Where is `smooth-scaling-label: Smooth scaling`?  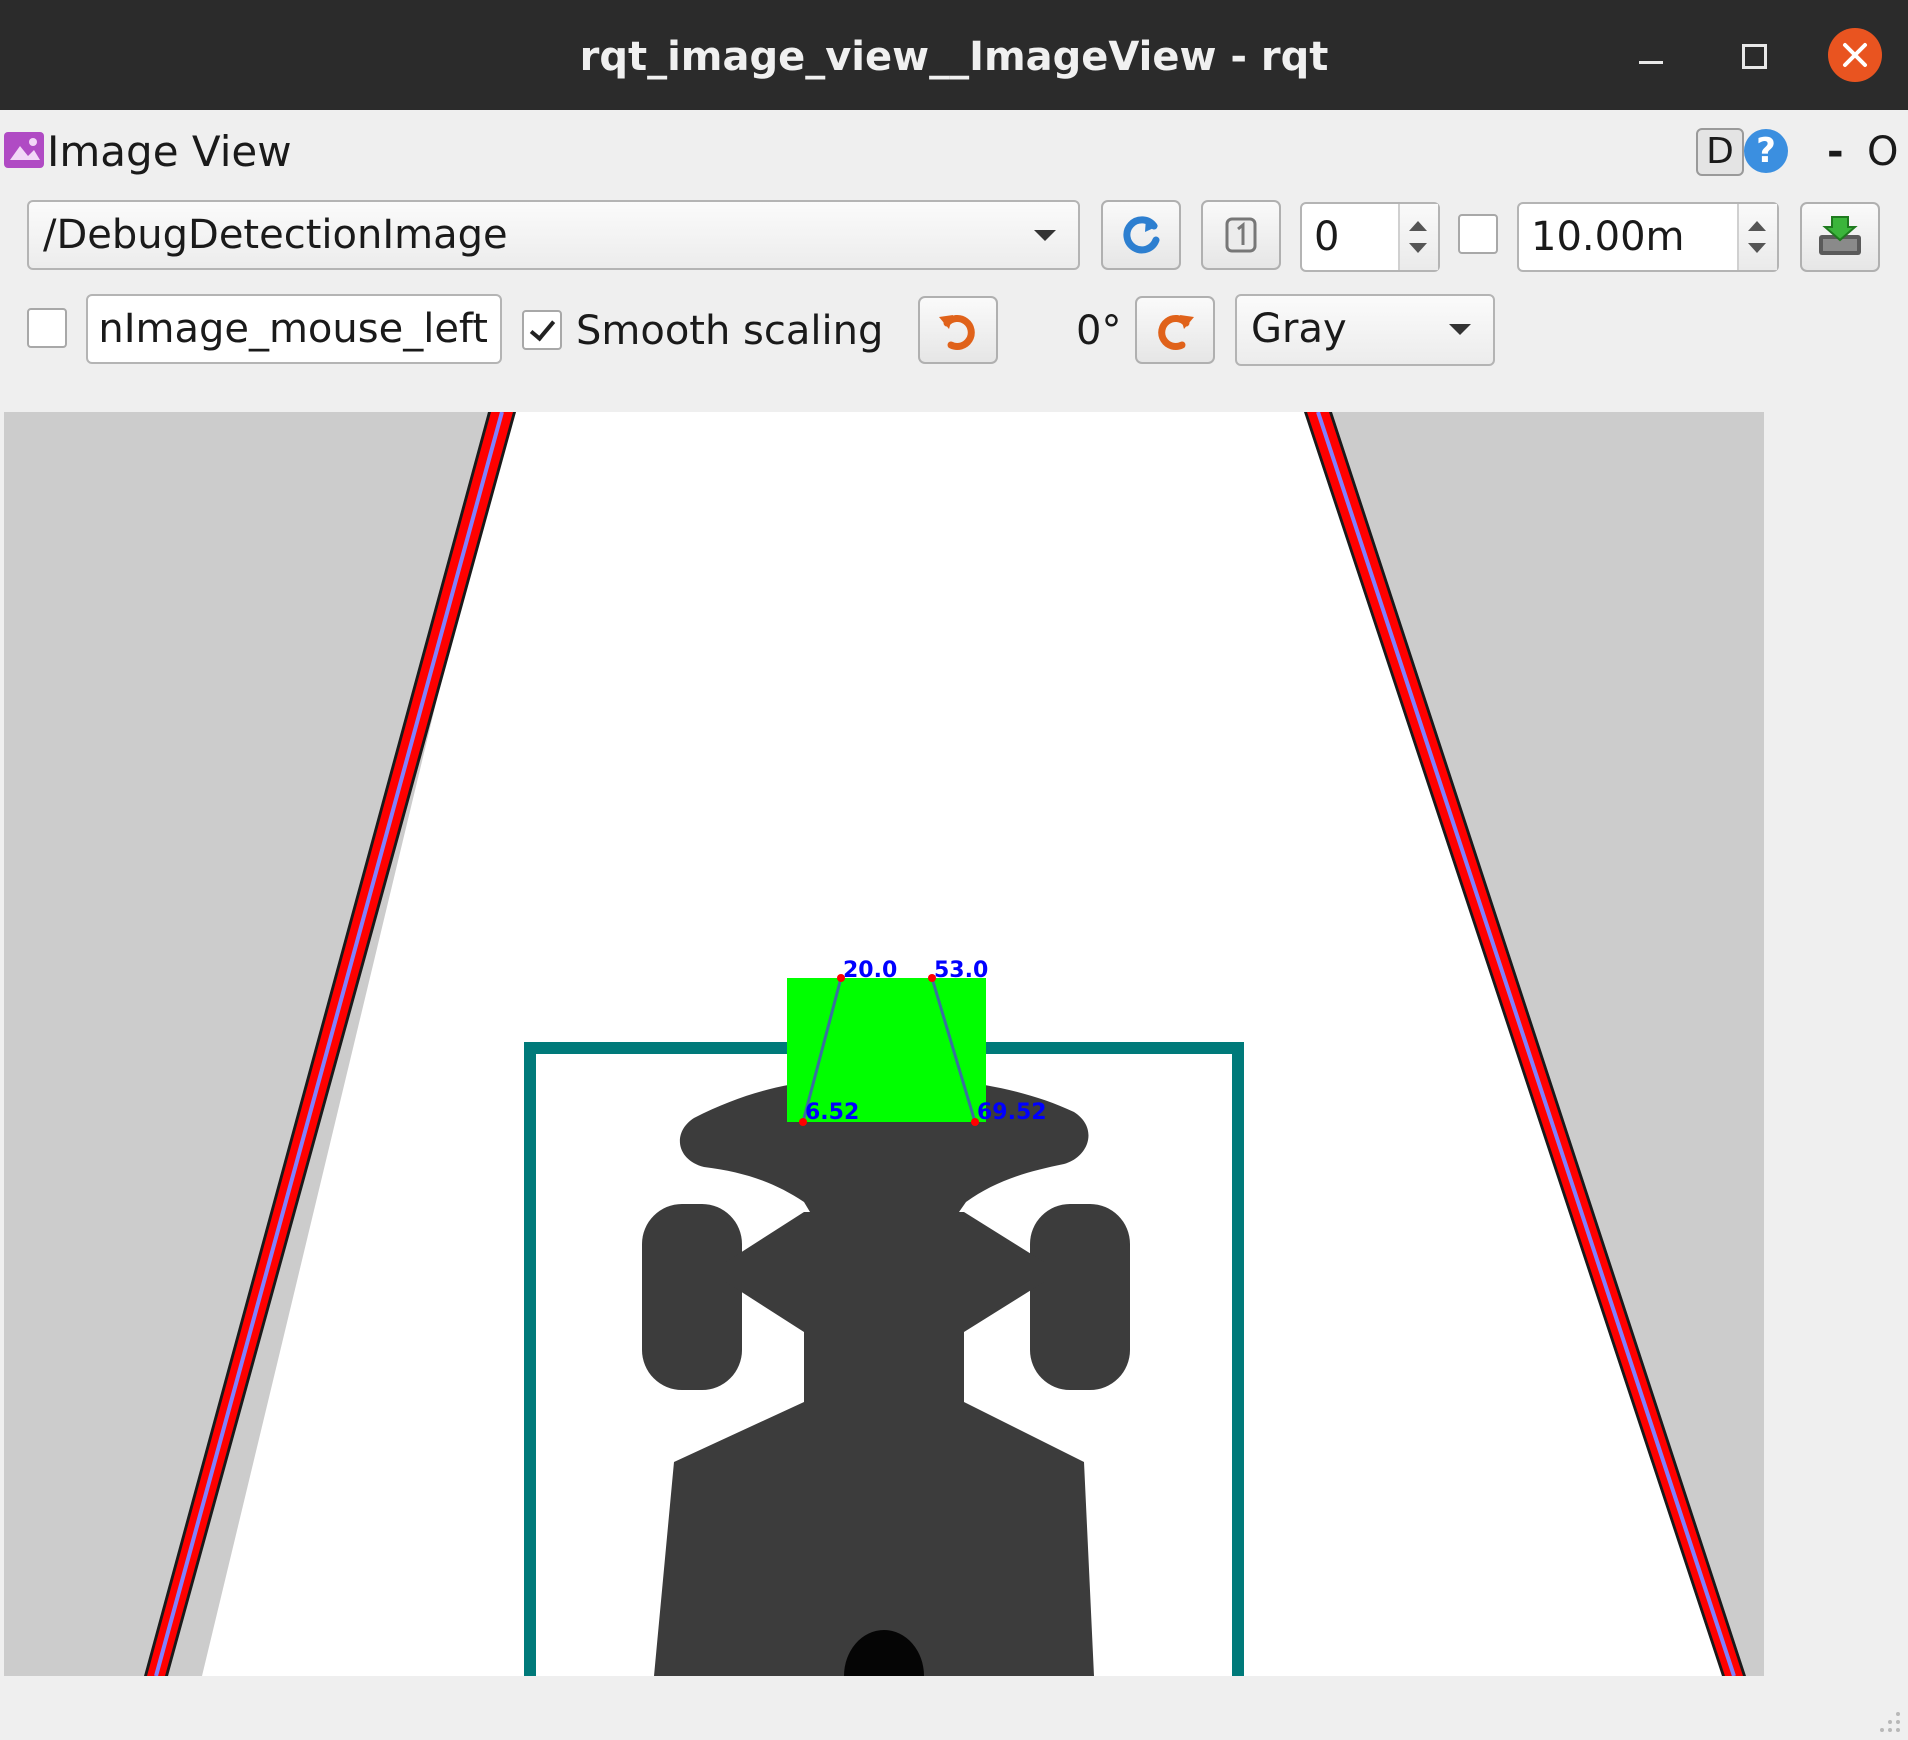
smooth-scaling-label: Smooth scaling is located at coordinates (730, 331).